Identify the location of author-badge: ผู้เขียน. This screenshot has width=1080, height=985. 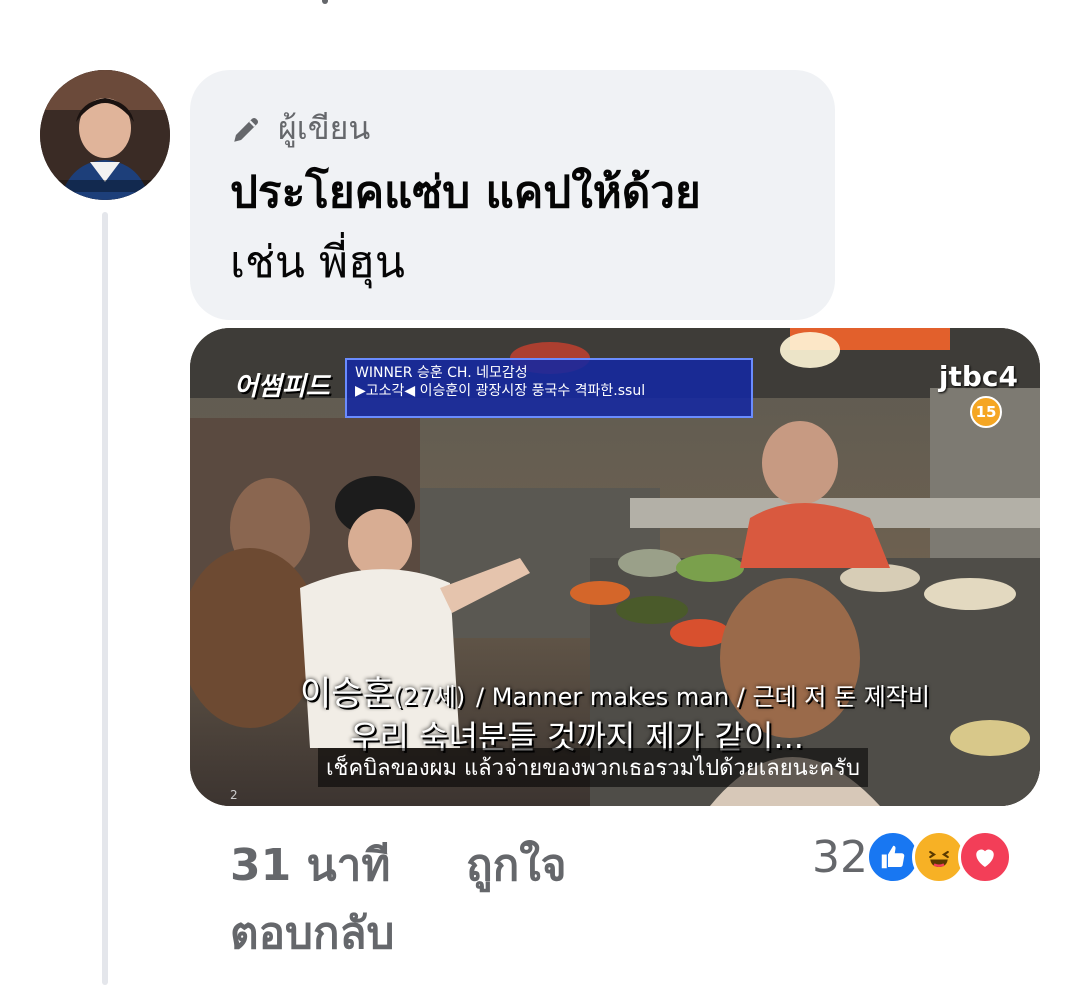
(300, 128).